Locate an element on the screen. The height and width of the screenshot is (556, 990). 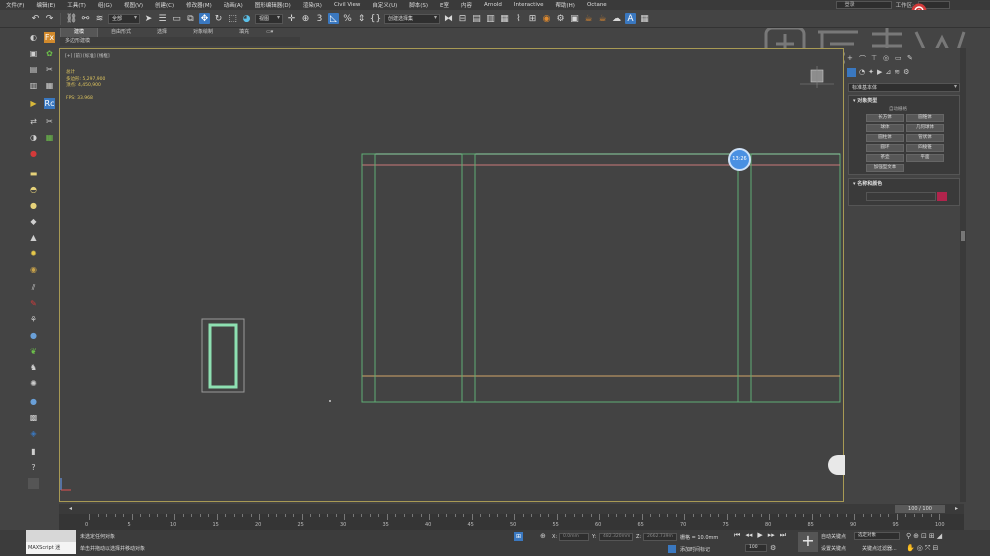
select-object-icon: ➤ is located at coordinates (148, 18).